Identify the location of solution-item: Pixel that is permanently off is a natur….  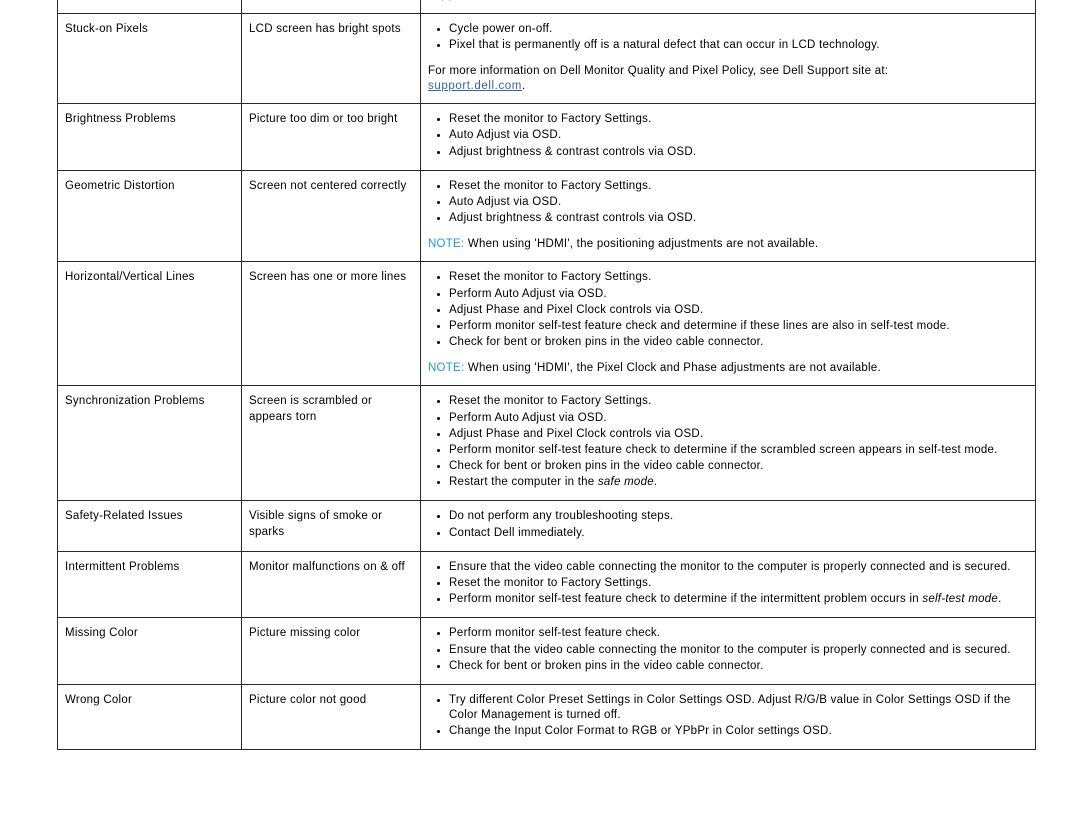
(738, 45).